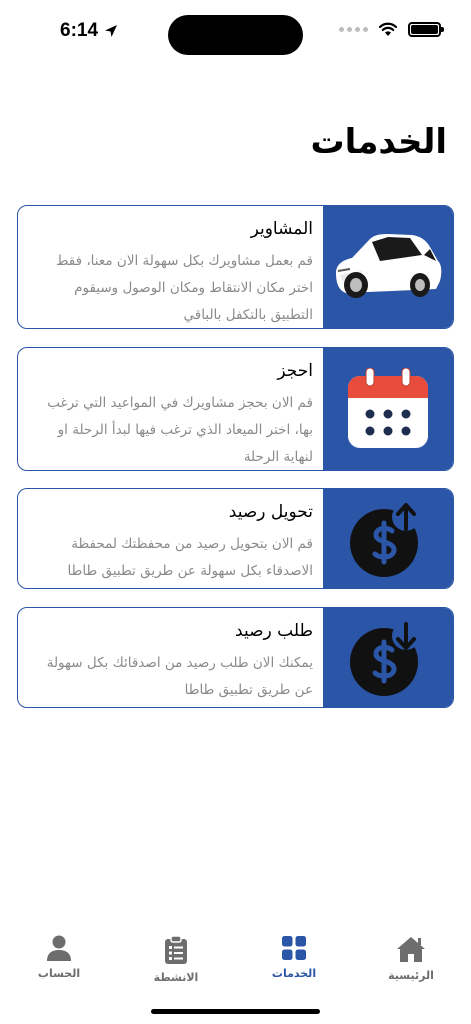 The width and height of the screenshot is (471, 1024). I want to click on dollar-download-icon, so click(385, 658).